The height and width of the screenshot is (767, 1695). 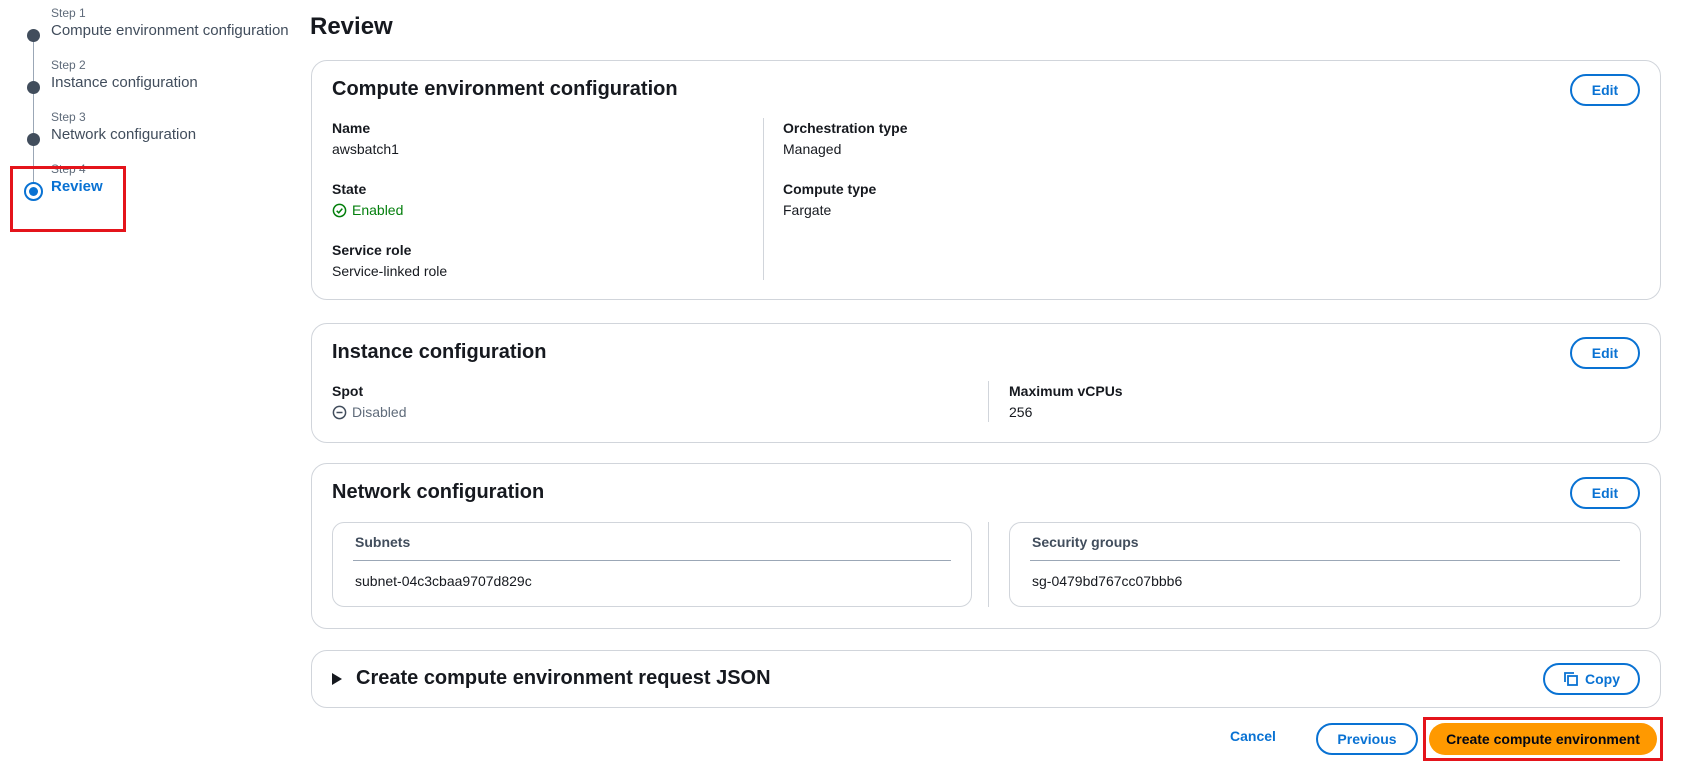 I want to click on card-title: Compute environment configuration, so click(x=505, y=89).